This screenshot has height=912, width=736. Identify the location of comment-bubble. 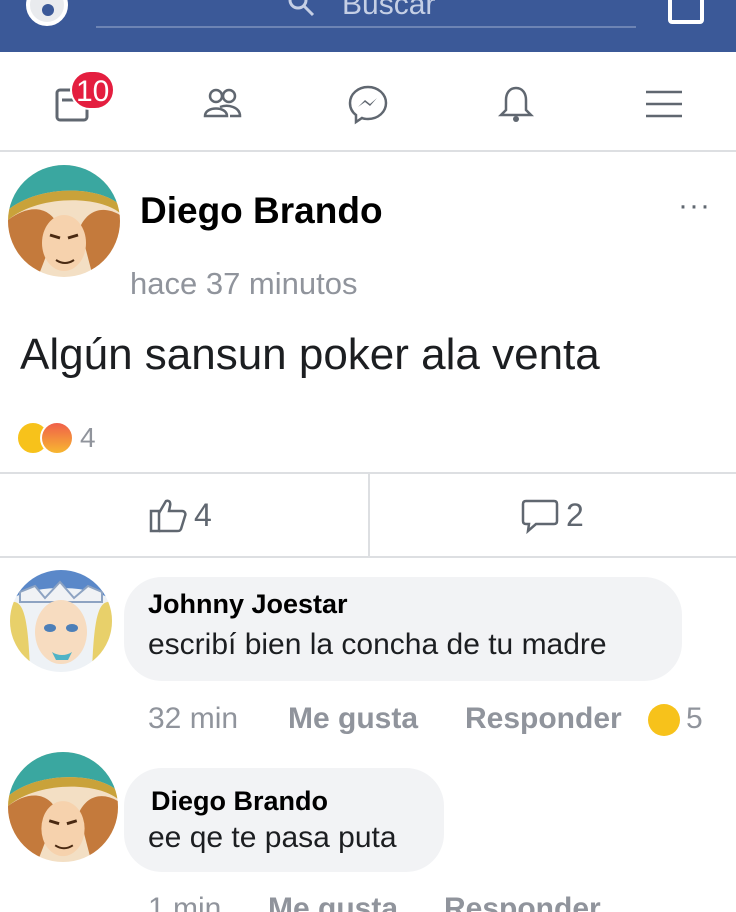
(284, 820).